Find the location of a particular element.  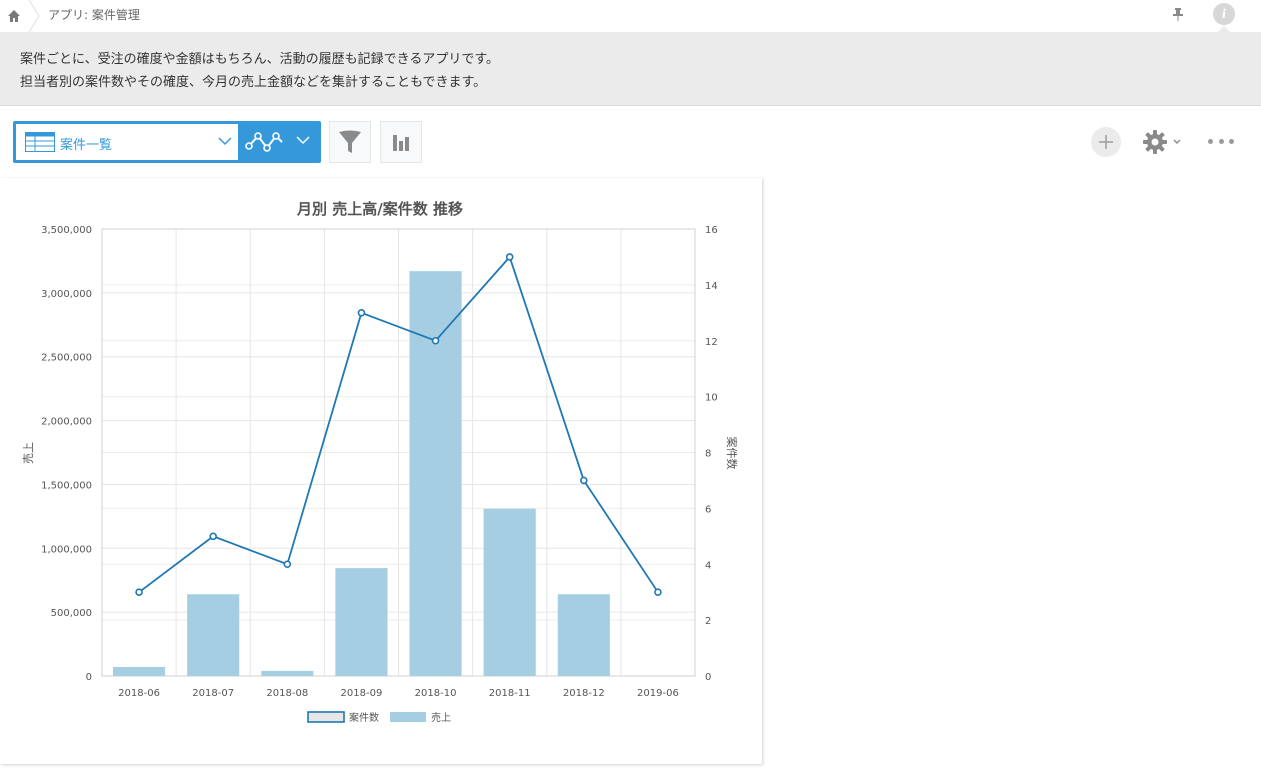

y2-tick-label: 14 is located at coordinates (711, 286).